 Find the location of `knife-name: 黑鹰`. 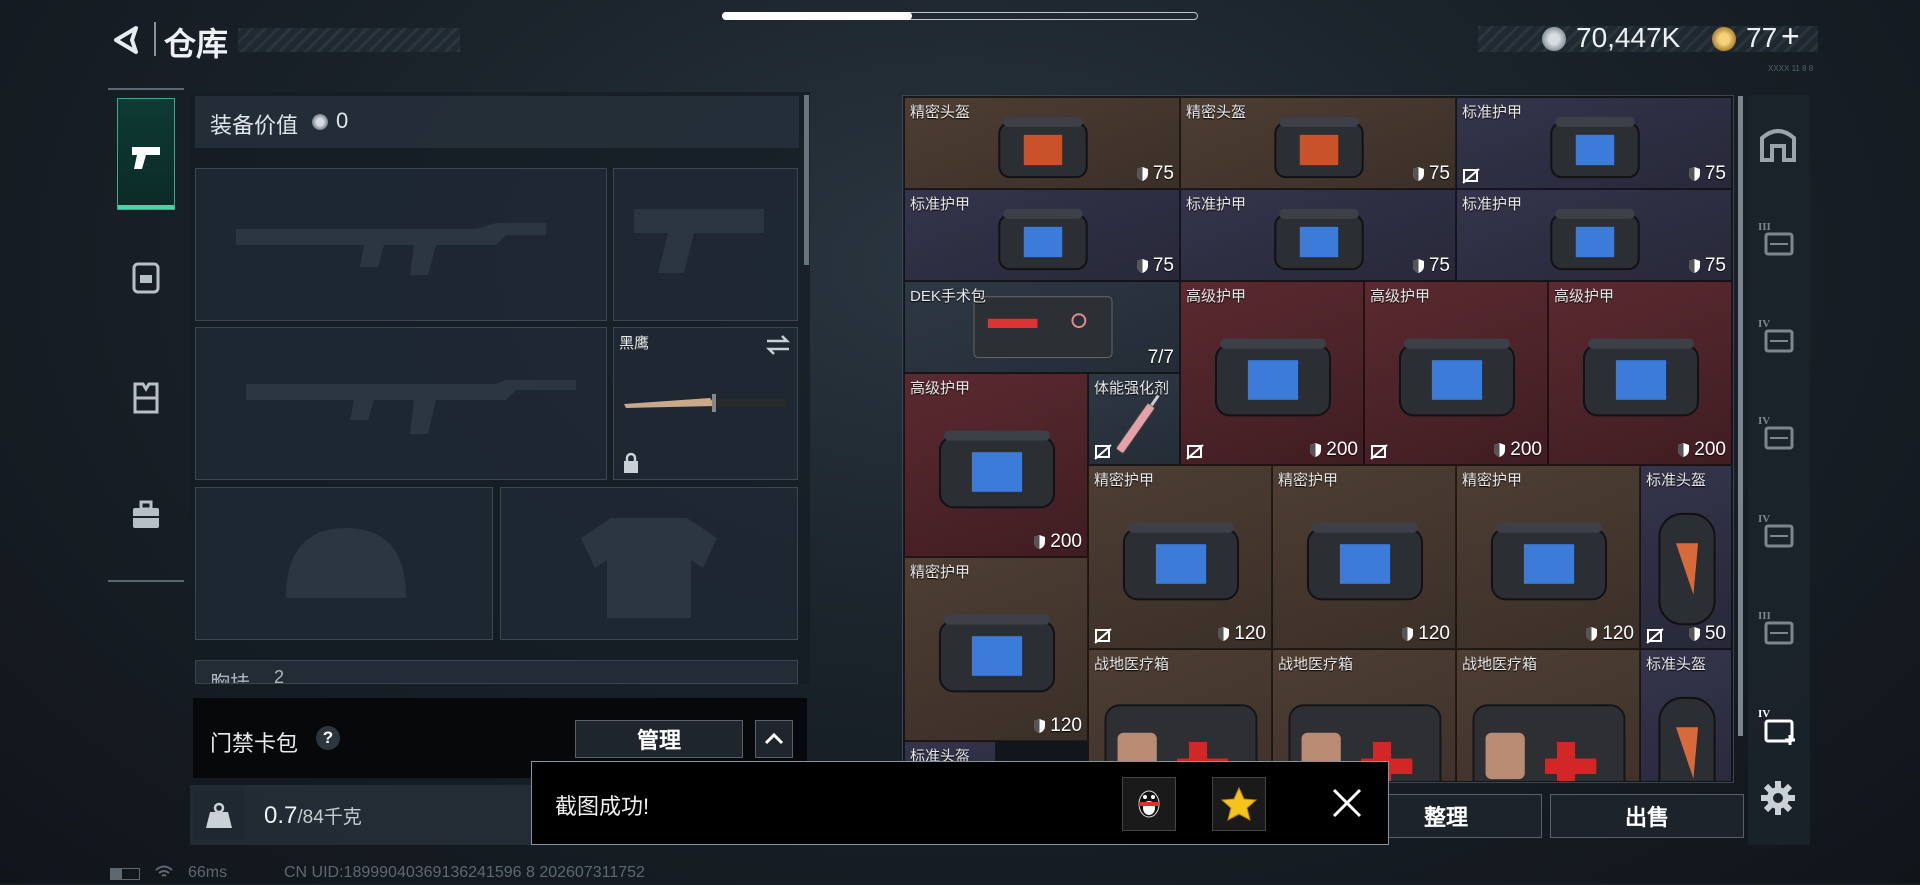

knife-name: 黑鹰 is located at coordinates (634, 343).